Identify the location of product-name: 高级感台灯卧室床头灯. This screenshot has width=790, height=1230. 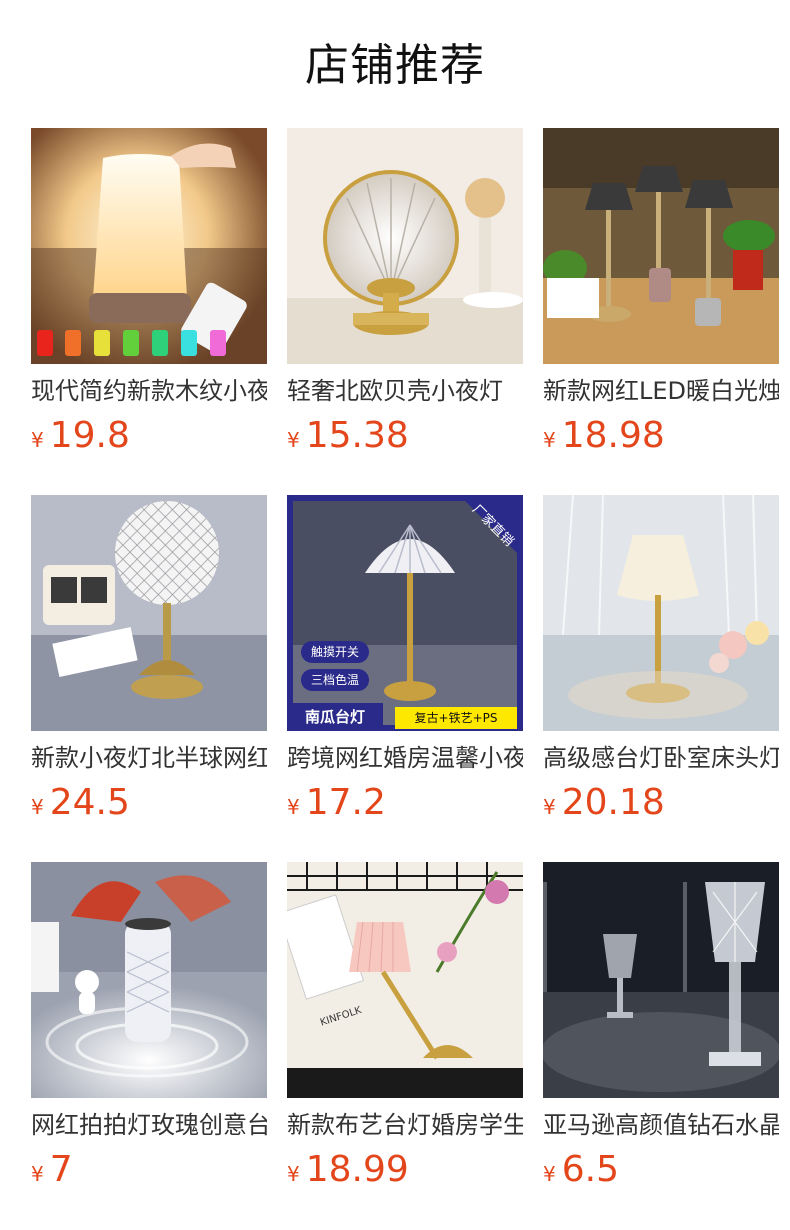
(661, 758).